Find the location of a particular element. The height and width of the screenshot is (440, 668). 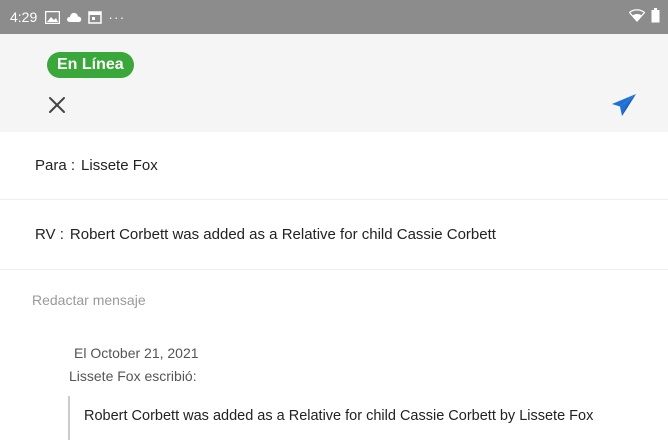

quoted-author: Lissete Fox escribió: is located at coordinates (133, 376).